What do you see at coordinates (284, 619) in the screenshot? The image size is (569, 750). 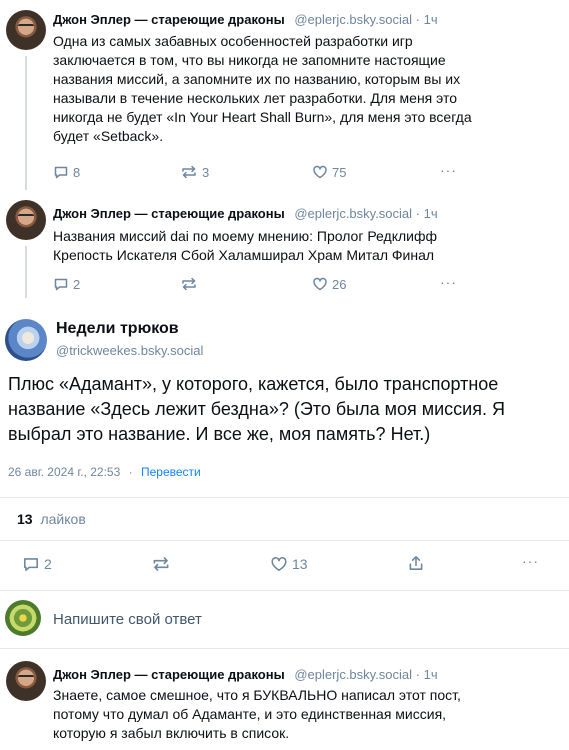 I see `reply-composer: Напишите свой ответ` at bounding box center [284, 619].